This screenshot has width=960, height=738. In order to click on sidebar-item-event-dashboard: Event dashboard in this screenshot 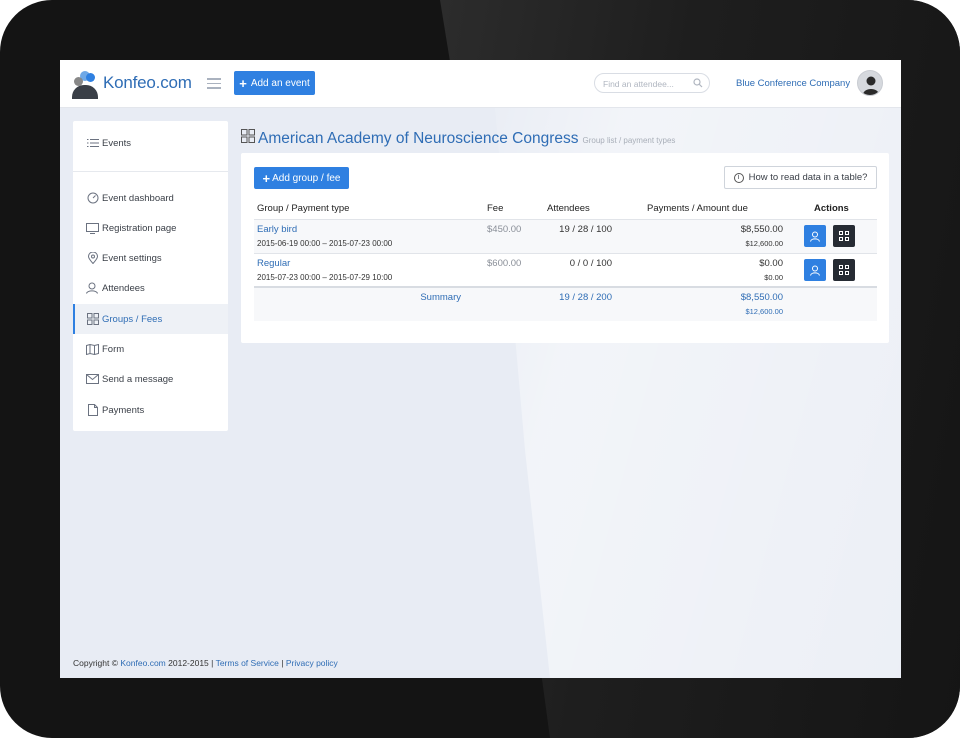, I will do `click(150, 198)`.